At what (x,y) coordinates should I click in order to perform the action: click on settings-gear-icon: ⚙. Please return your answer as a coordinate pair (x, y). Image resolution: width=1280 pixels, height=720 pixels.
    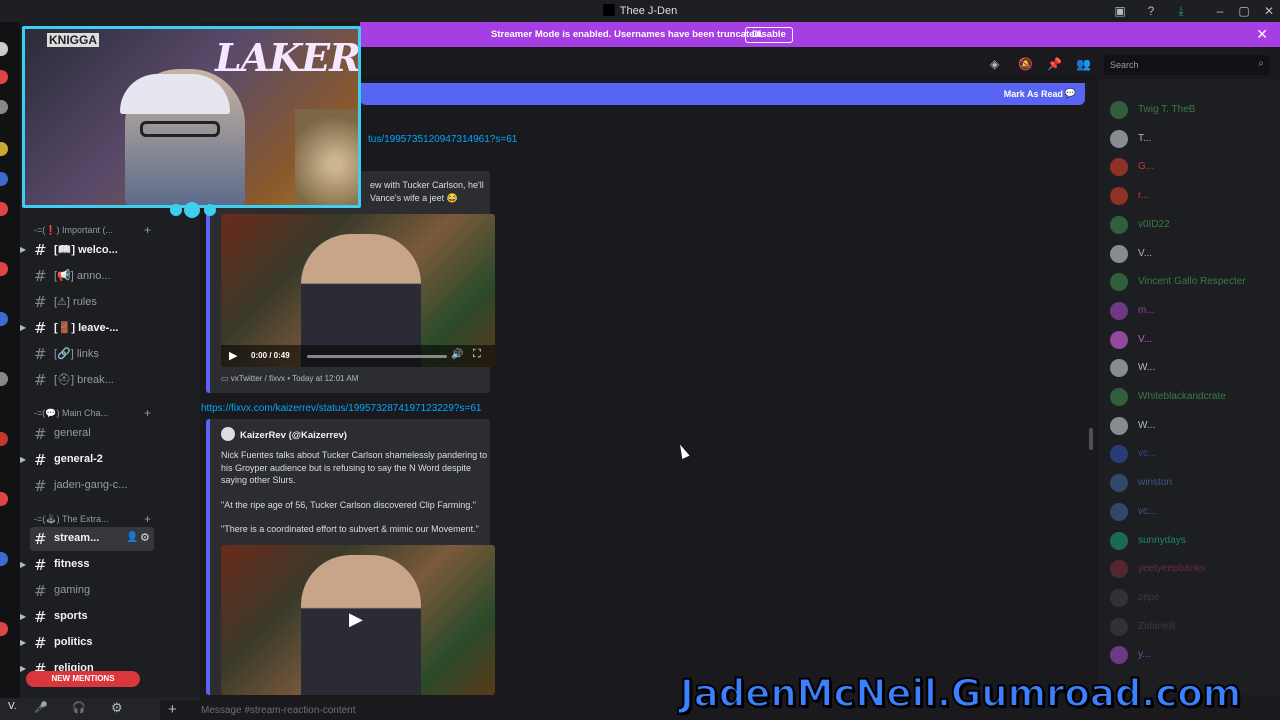
    Looking at the image, I should click on (145, 537).